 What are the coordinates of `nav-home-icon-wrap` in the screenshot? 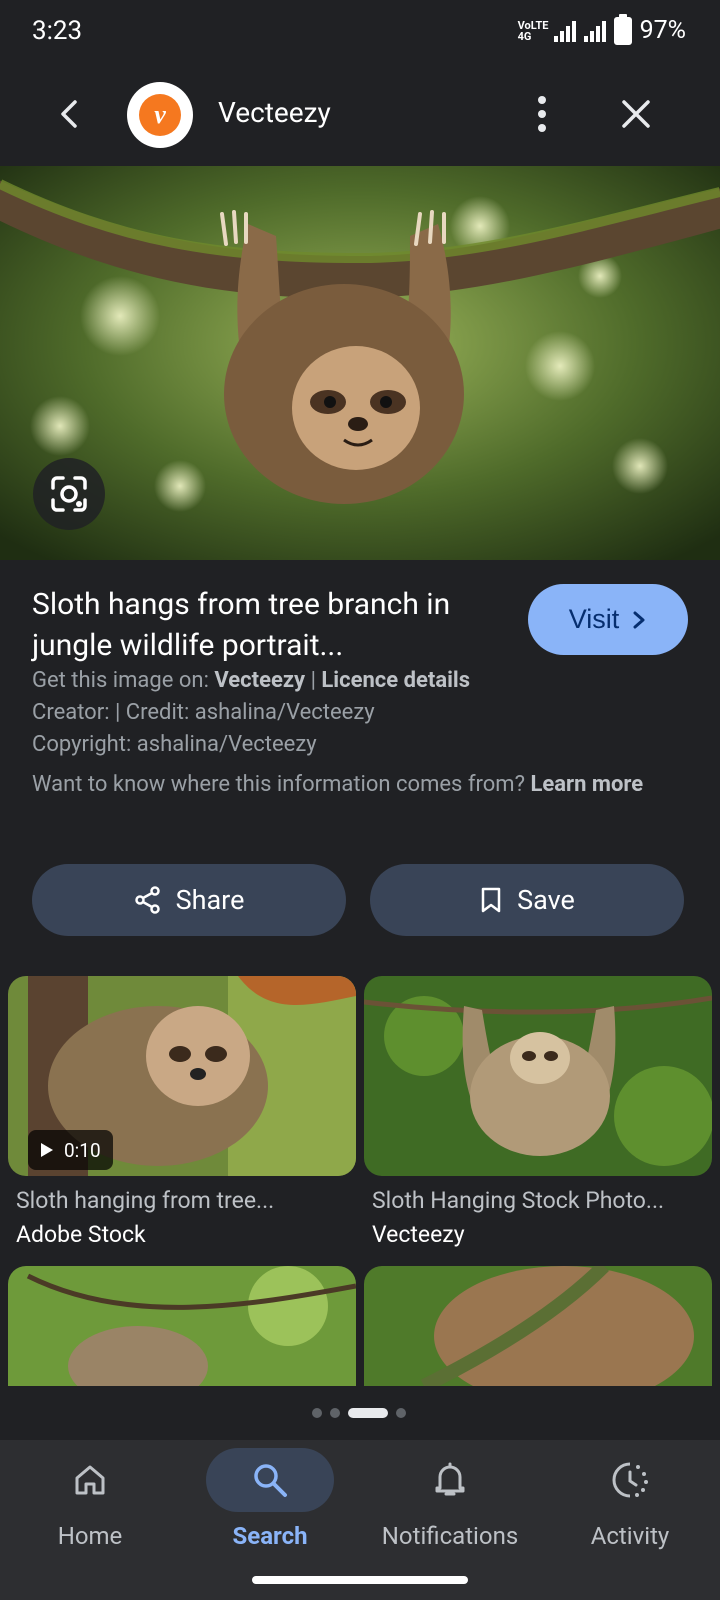 It's located at (90, 1480).